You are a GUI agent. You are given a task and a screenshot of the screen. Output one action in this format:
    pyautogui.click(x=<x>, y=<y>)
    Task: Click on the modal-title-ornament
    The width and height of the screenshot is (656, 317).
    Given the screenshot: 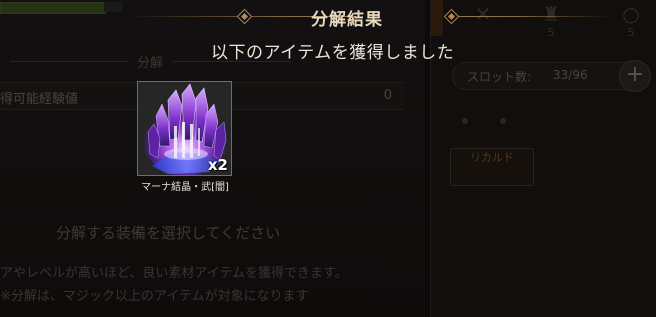 What is the action you would take?
    pyautogui.click(x=365, y=17)
    